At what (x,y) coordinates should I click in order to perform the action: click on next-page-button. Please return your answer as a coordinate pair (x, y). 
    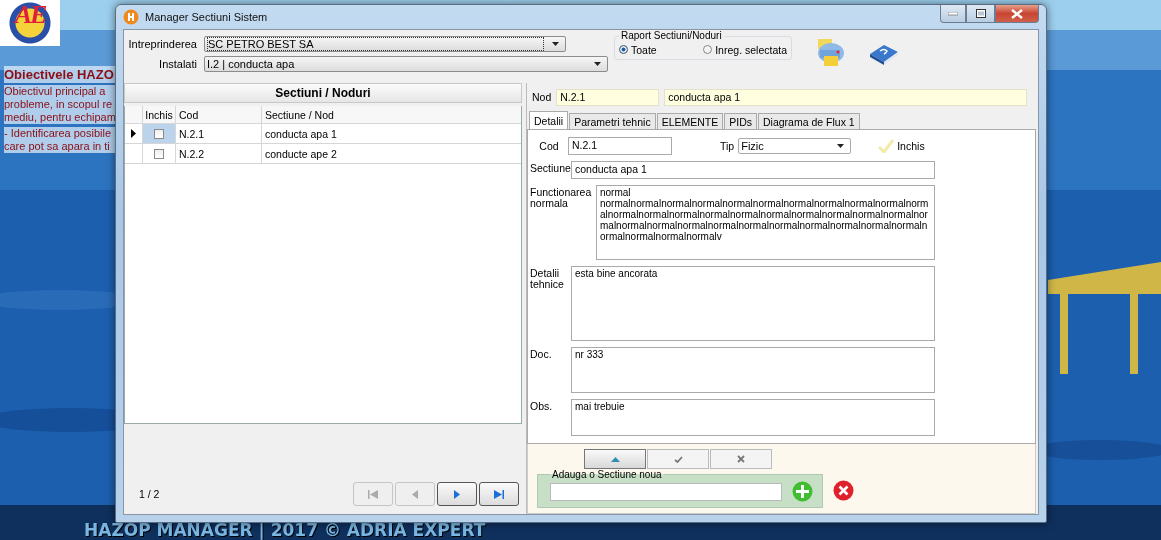
    Looking at the image, I should click on (457, 494).